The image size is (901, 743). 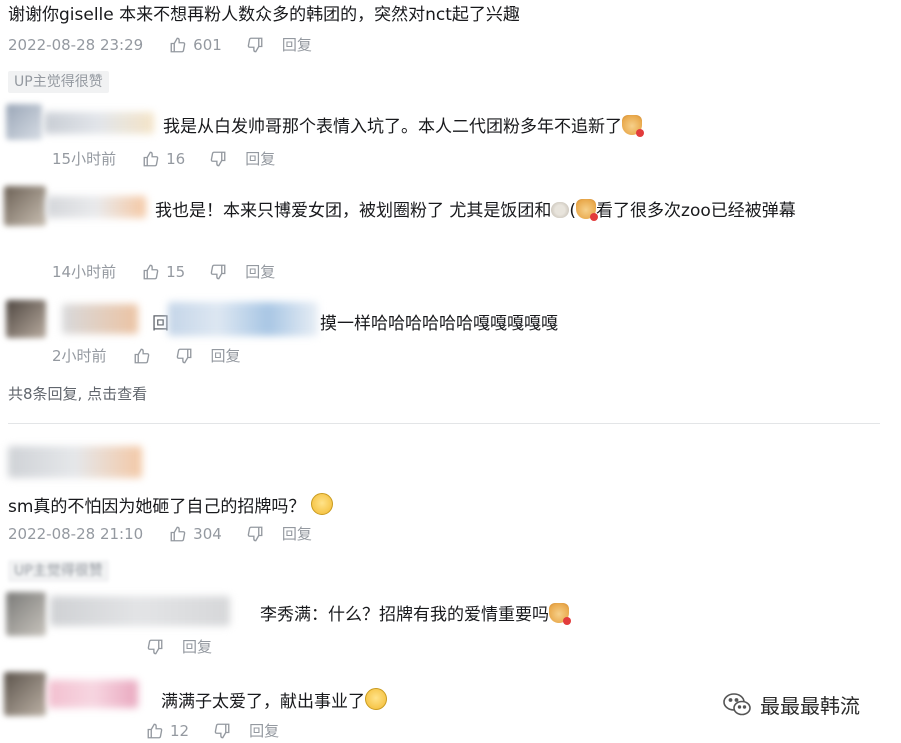 What do you see at coordinates (76, 534) in the screenshot?
I see `comment-time: 2022-08-28 21:10` at bounding box center [76, 534].